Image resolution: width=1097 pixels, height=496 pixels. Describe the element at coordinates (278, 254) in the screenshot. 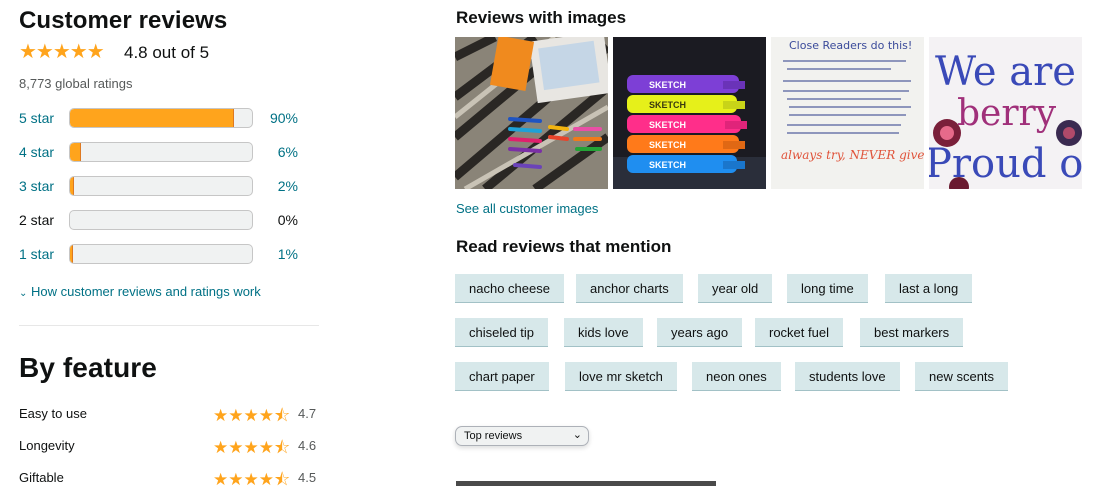

I see `histogram-percent: 1%` at that location.